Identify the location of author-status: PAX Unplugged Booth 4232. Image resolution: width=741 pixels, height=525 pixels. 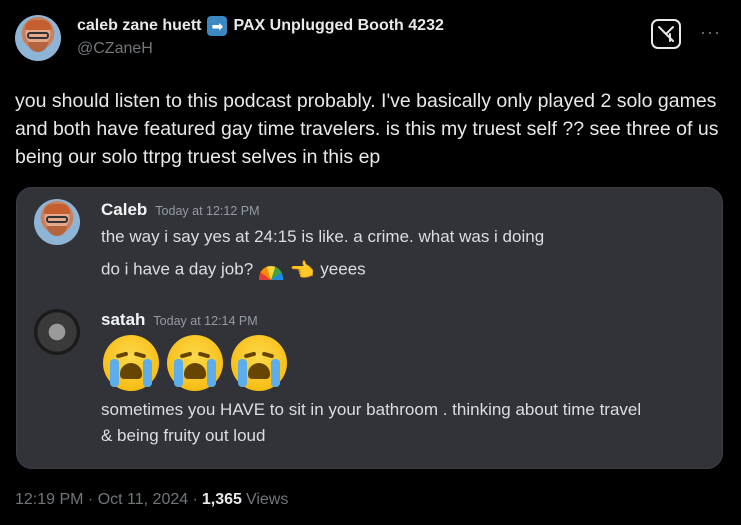
(338, 25).